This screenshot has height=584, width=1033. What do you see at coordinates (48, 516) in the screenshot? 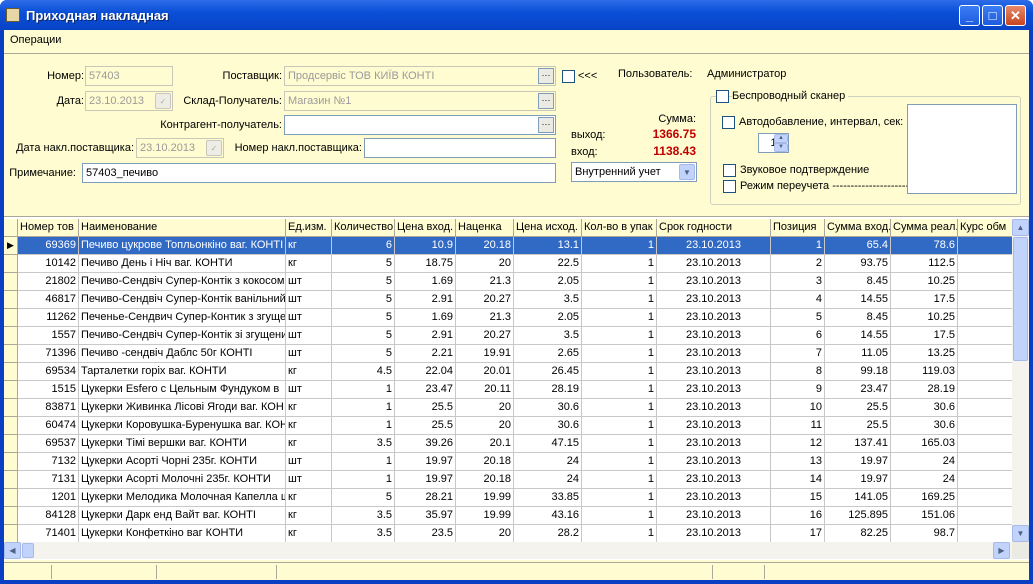
I see `table-cell: 84128` at bounding box center [48, 516].